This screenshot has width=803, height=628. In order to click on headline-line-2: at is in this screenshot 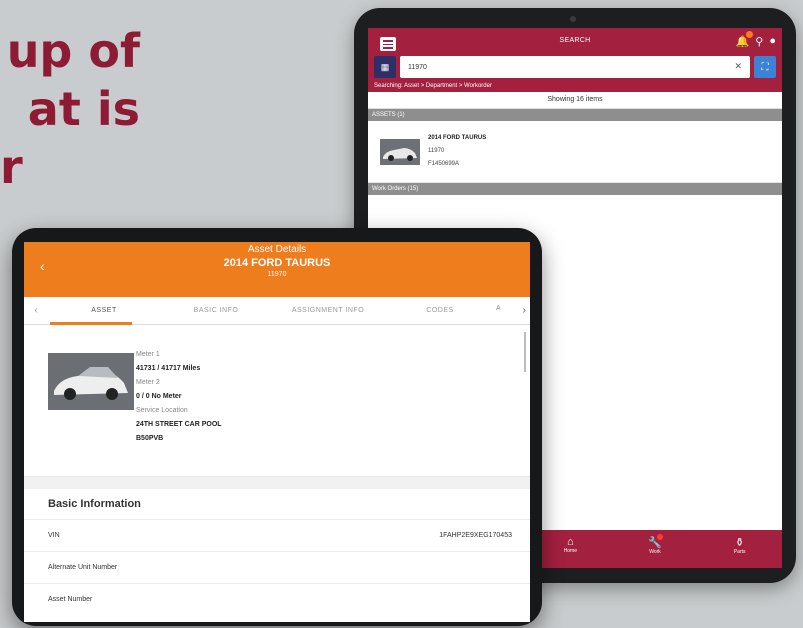, I will do `click(83, 109)`.